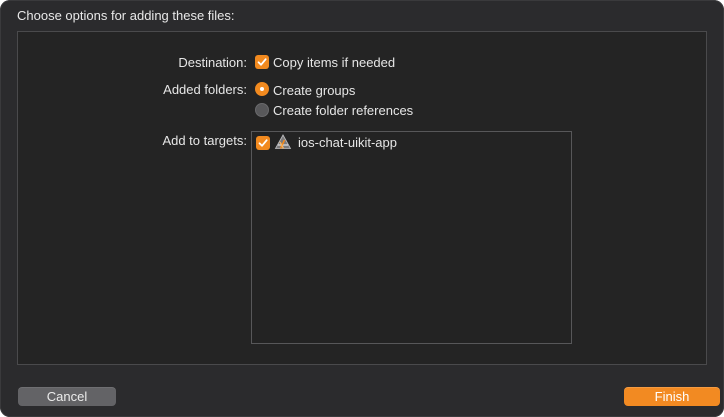 The image size is (724, 417). I want to click on create-groups-radio, so click(262, 89).